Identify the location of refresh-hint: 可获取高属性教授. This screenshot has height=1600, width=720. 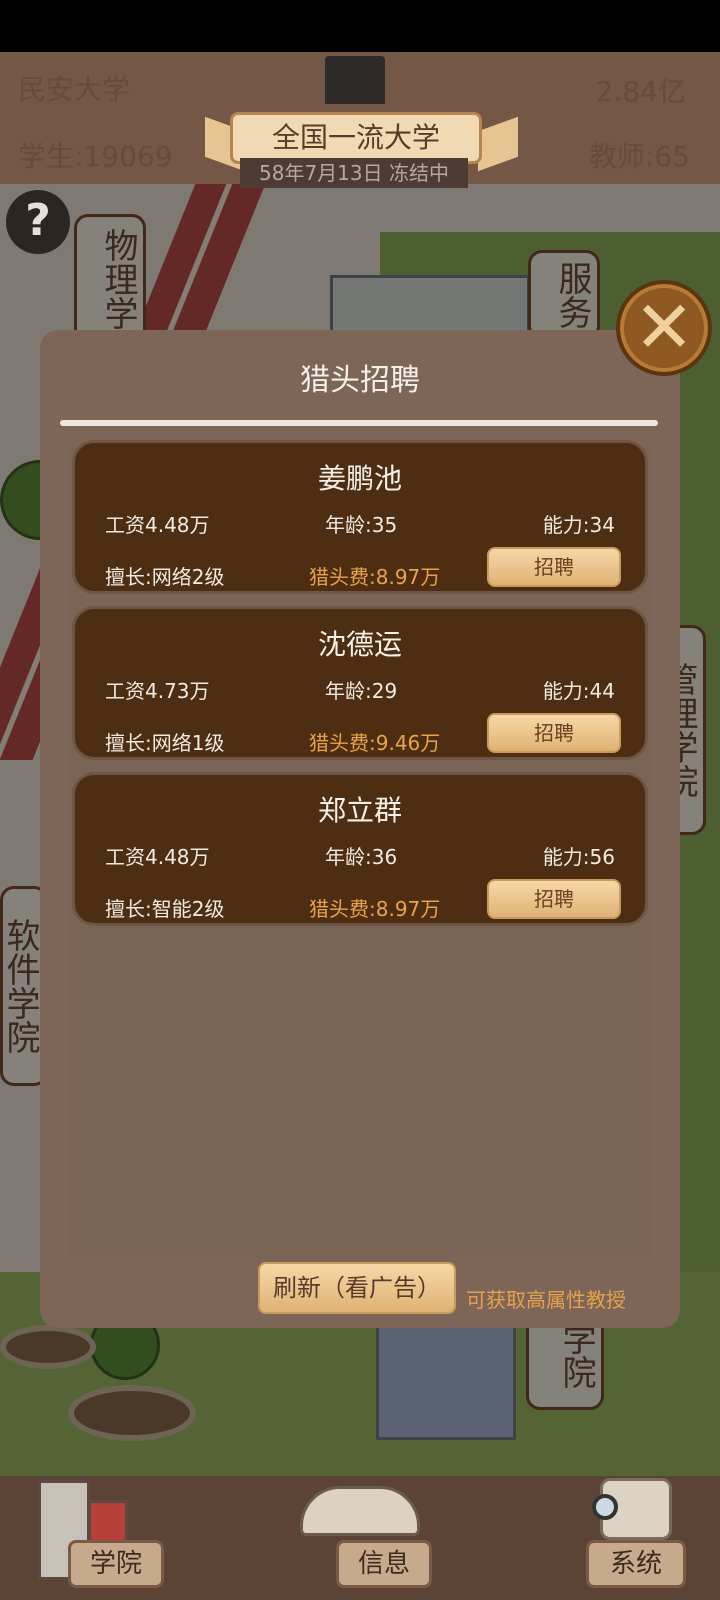
(546, 1300).